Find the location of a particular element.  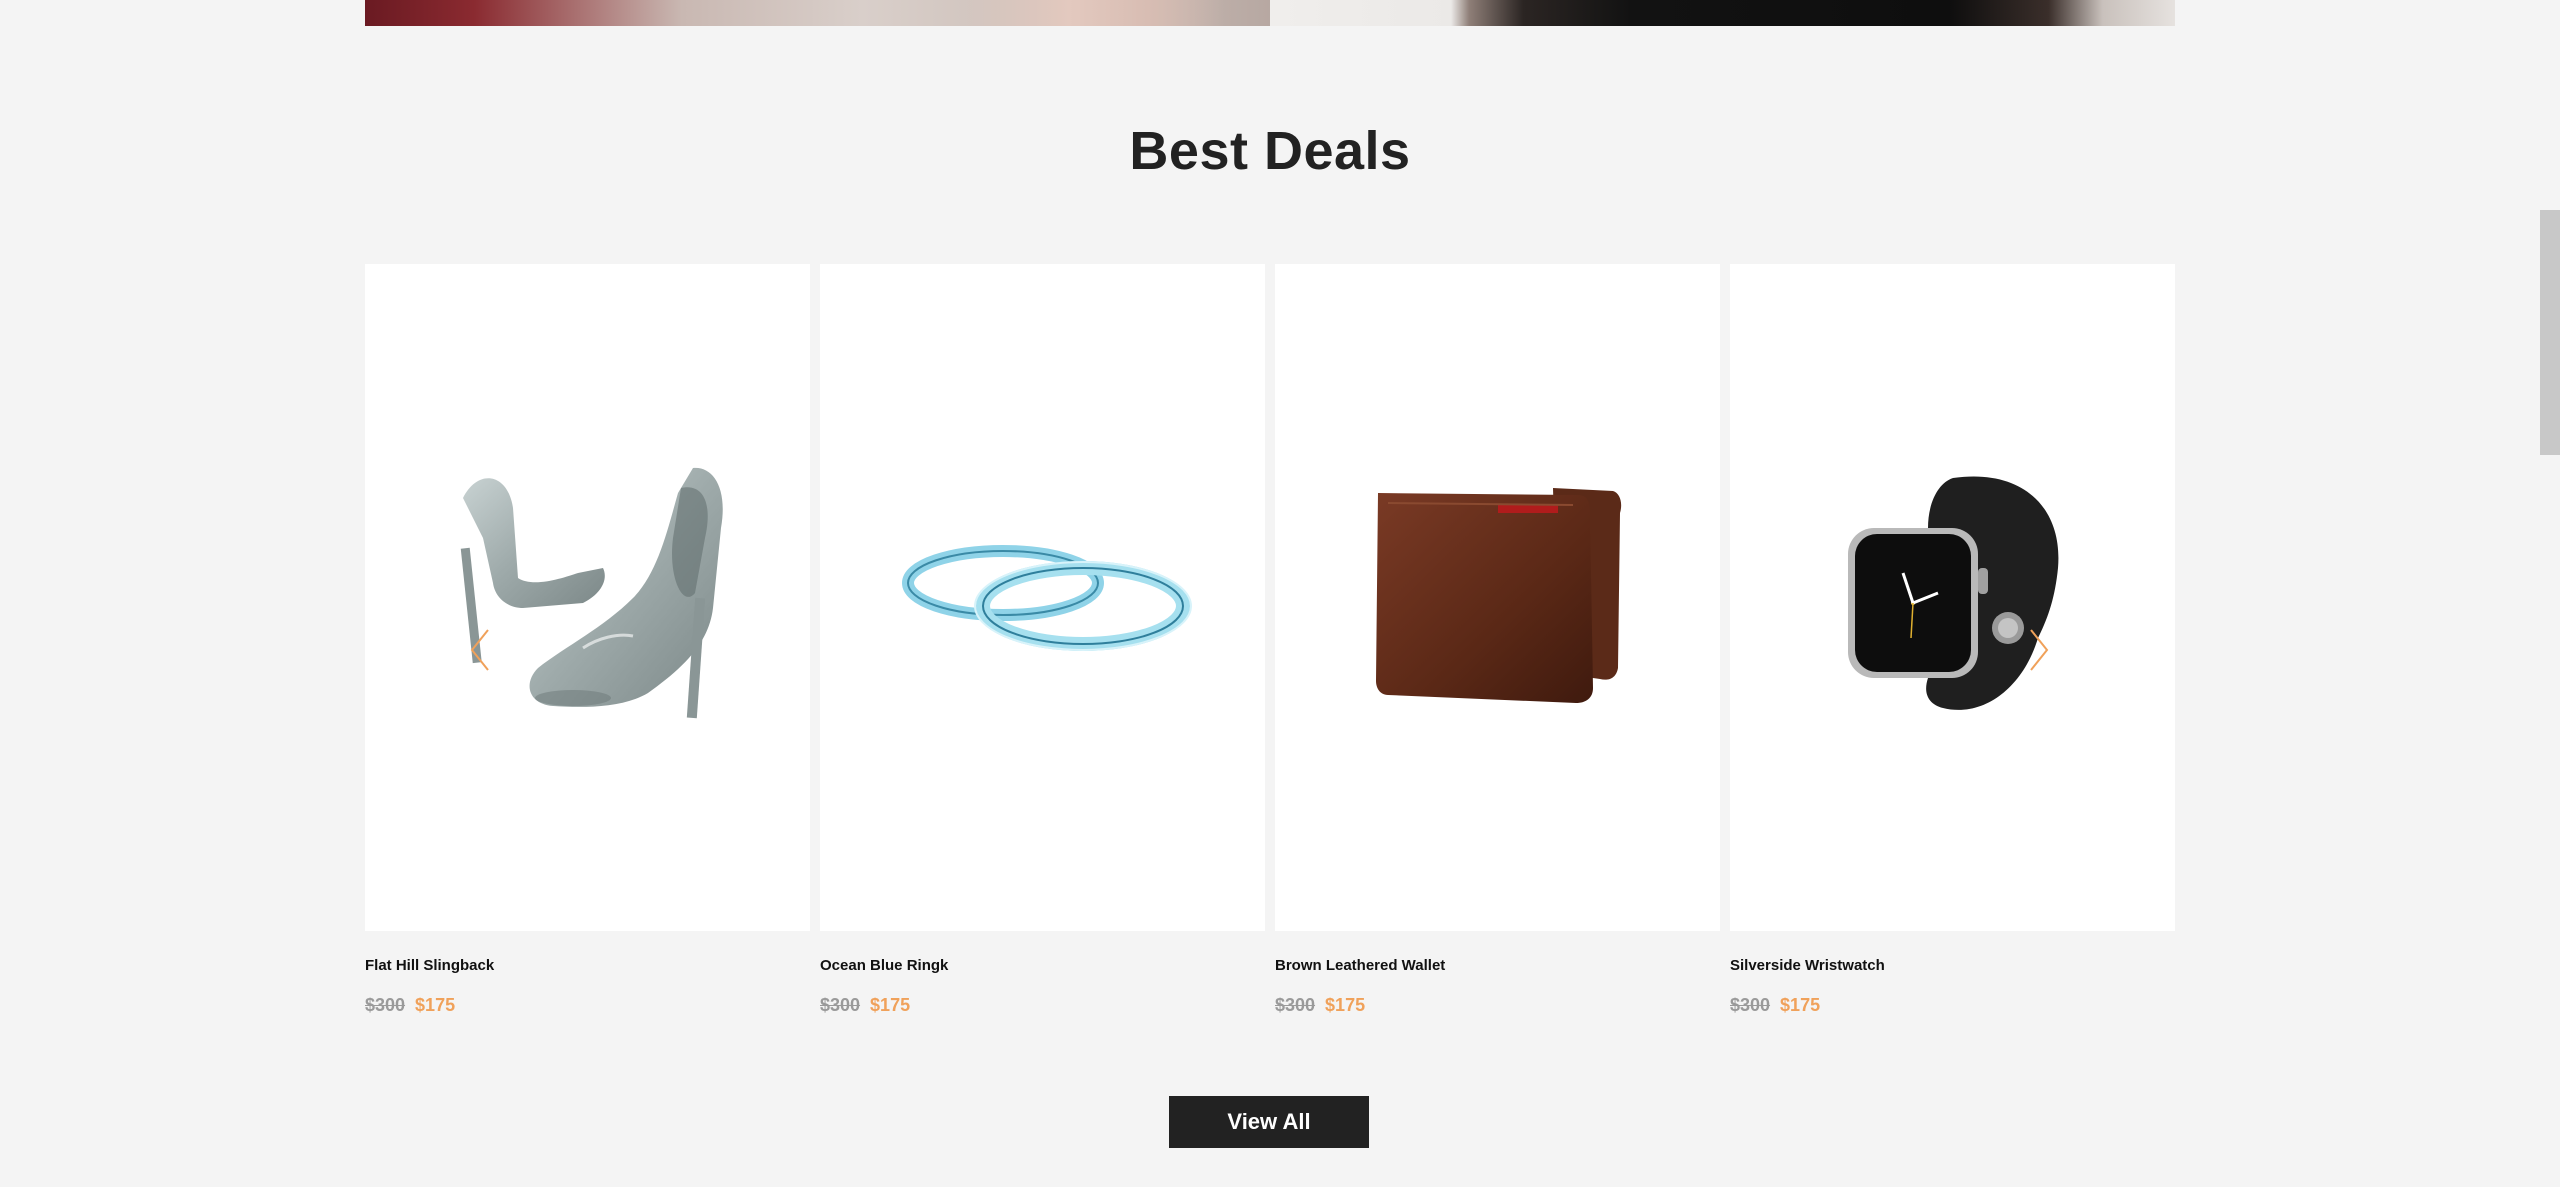

carousel-prev-button is located at coordinates (480, 650).